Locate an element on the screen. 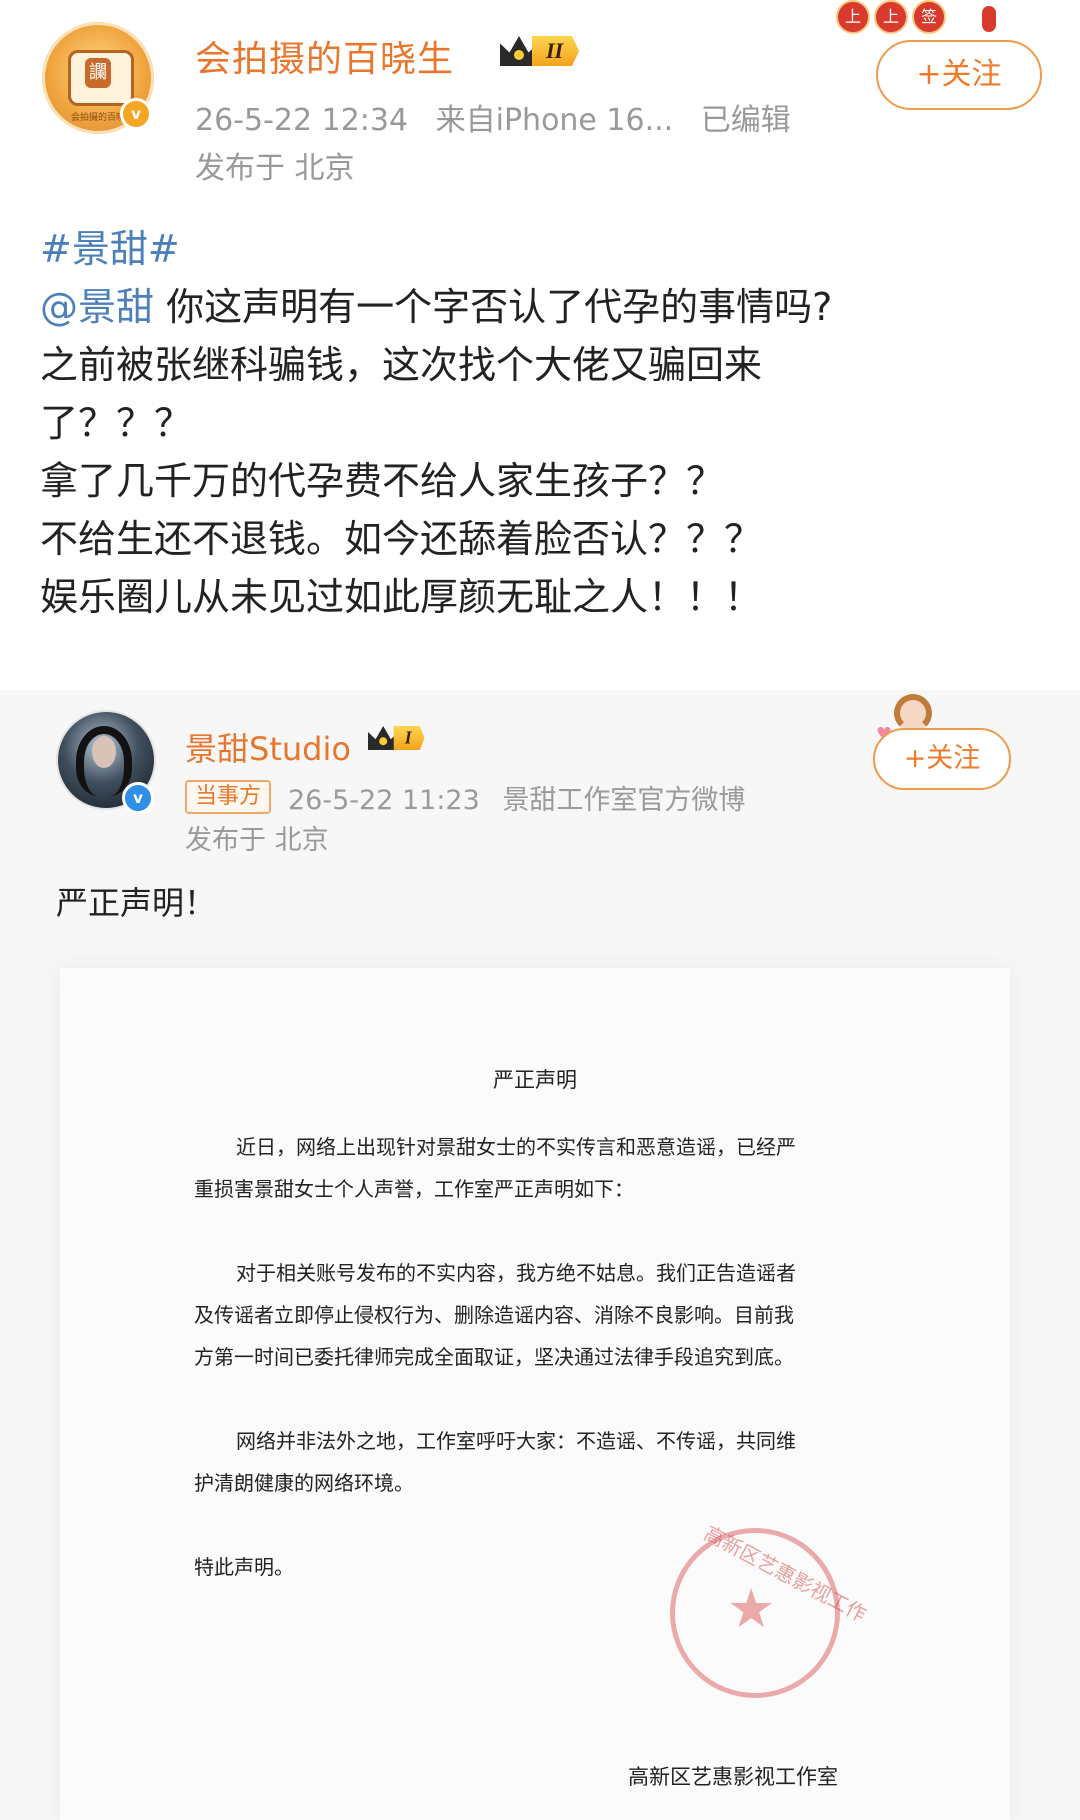  statement-line: 重损害景甜女士个人声誉，工作室严正声明如下： is located at coordinates (414, 1189).